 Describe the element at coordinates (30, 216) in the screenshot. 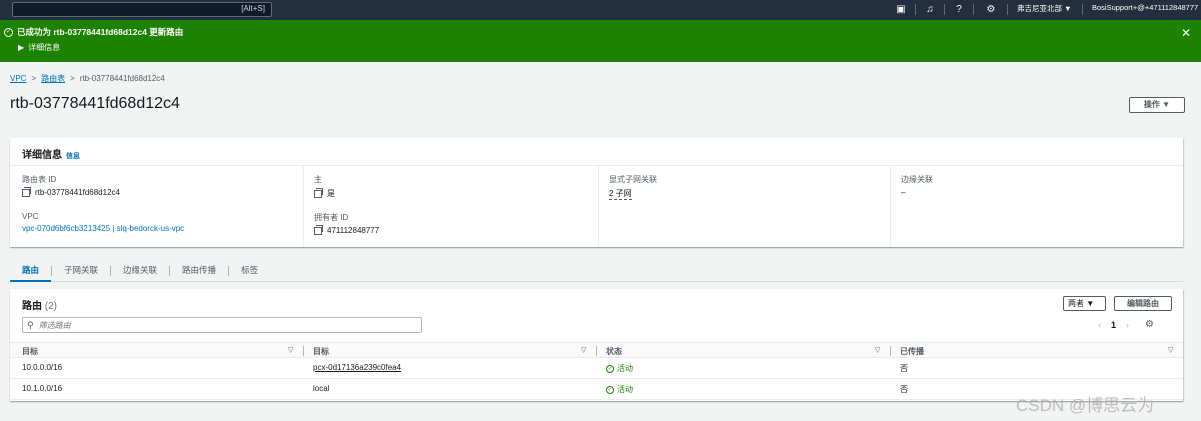

I see `vpc-label: VPC` at that location.